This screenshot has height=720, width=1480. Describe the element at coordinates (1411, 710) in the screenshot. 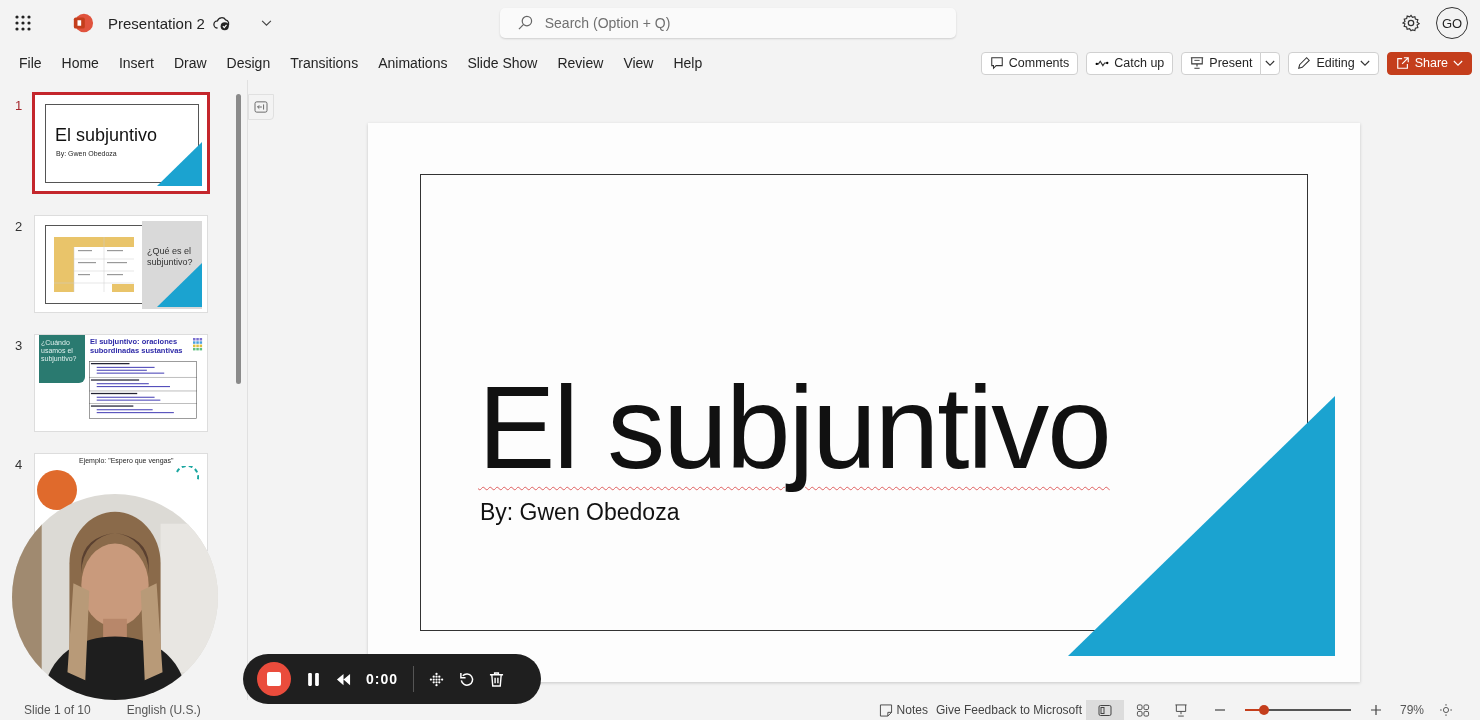

I see `zoom-level: 79%` at that location.